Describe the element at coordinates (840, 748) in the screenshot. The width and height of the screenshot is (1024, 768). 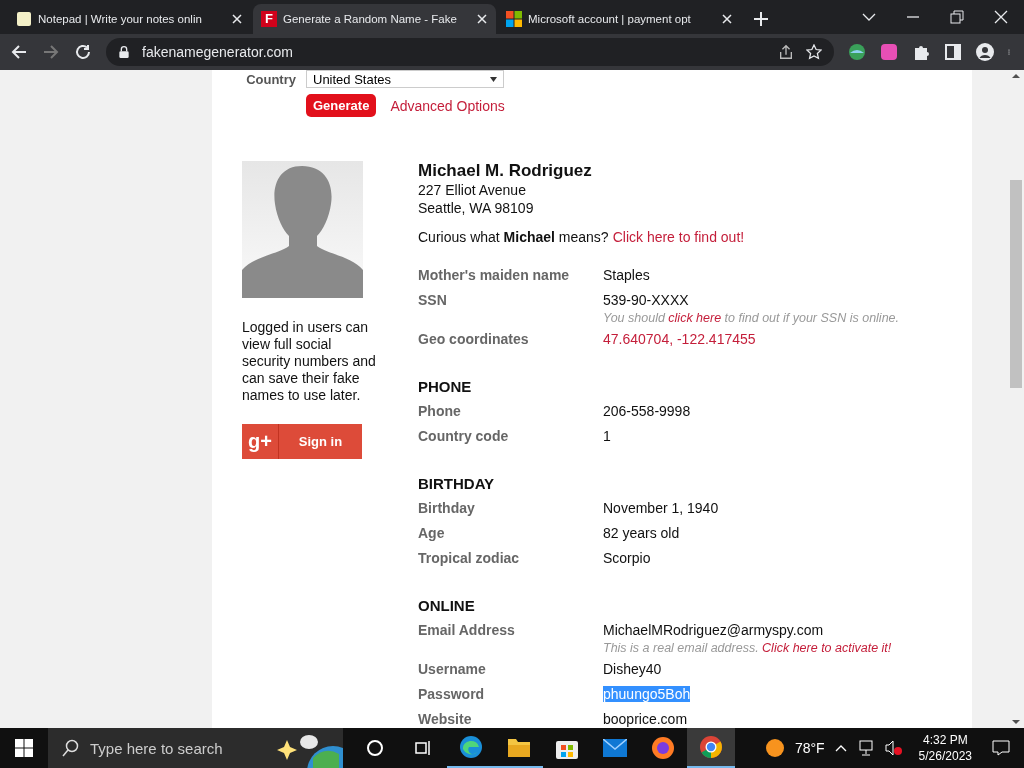
I see `chevron-up-icon` at that location.